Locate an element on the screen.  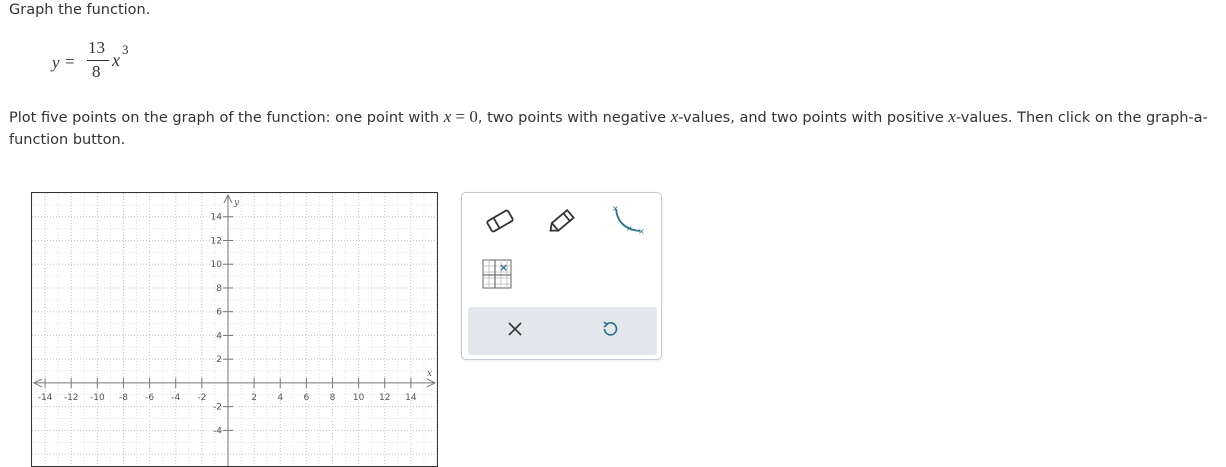
action-bar is located at coordinates (562, 331).